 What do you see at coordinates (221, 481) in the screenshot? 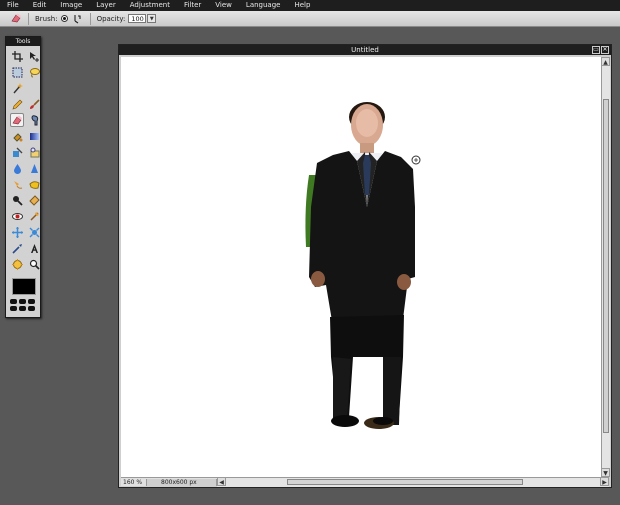
I see `scroll-left-icon: ◀` at bounding box center [221, 481].